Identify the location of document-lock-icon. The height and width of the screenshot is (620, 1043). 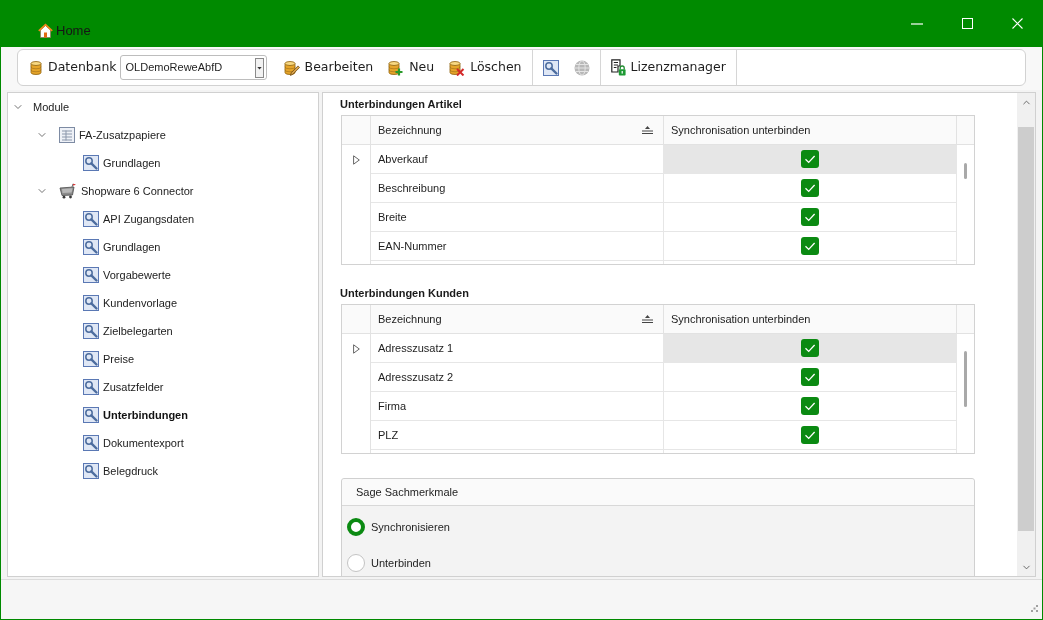
(618, 67).